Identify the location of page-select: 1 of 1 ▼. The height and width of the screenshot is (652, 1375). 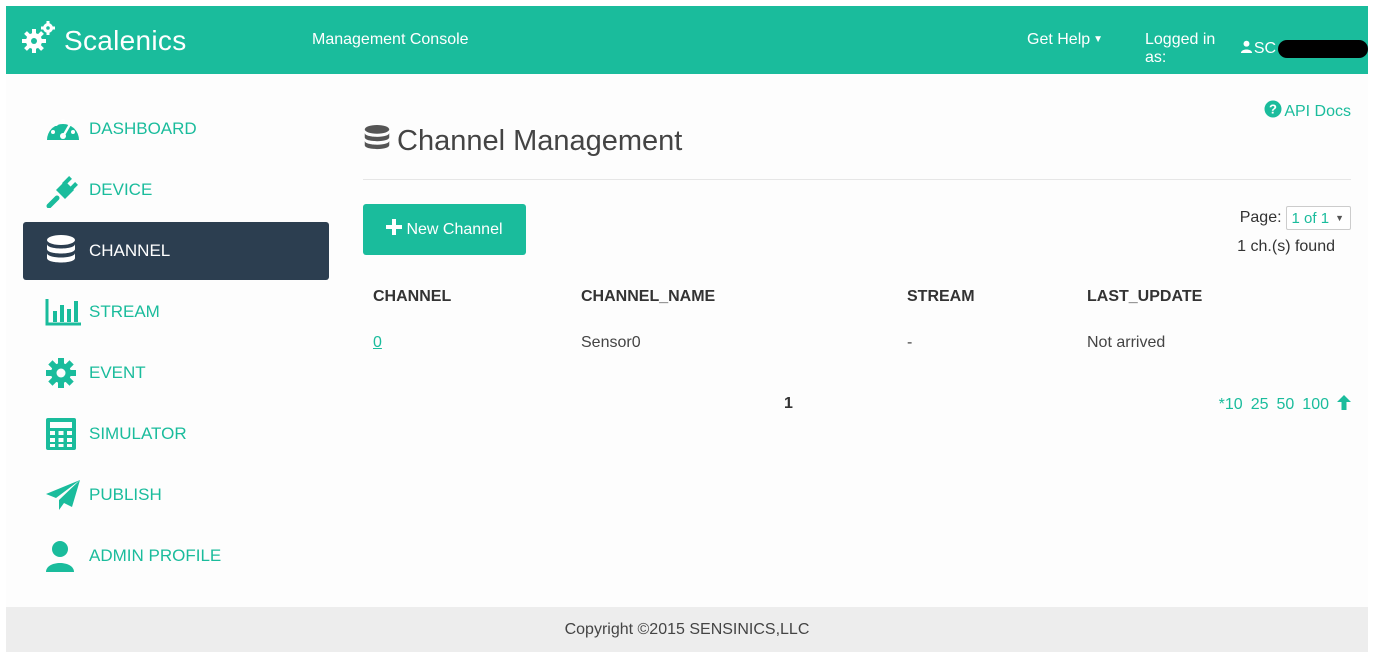
(1318, 218).